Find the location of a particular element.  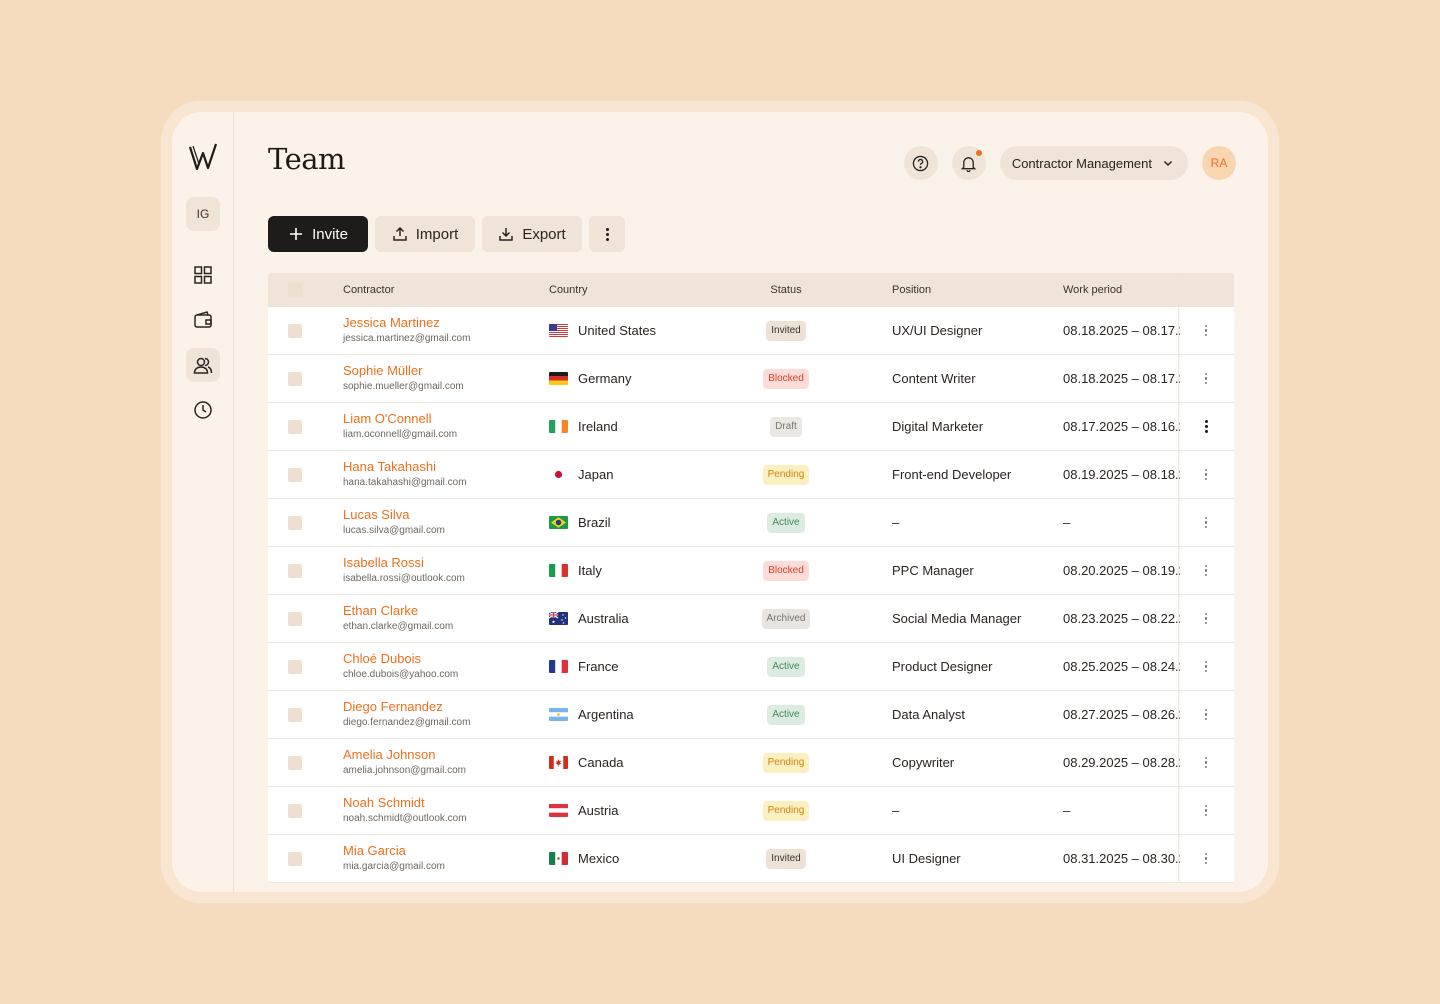

column-header-status: Status is located at coordinates (786, 290).